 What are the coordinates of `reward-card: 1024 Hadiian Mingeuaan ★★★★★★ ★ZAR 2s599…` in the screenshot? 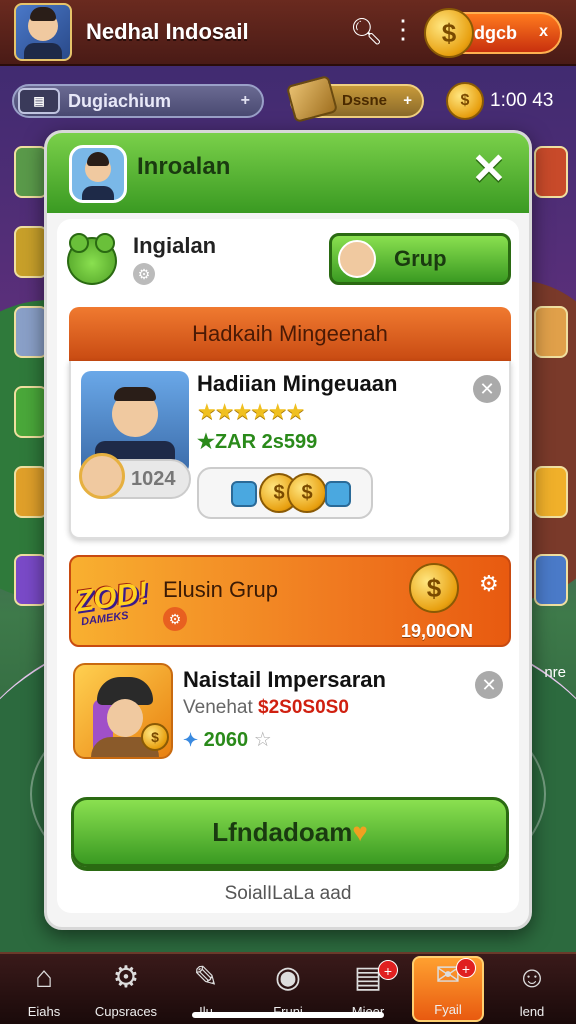 It's located at (290, 450).